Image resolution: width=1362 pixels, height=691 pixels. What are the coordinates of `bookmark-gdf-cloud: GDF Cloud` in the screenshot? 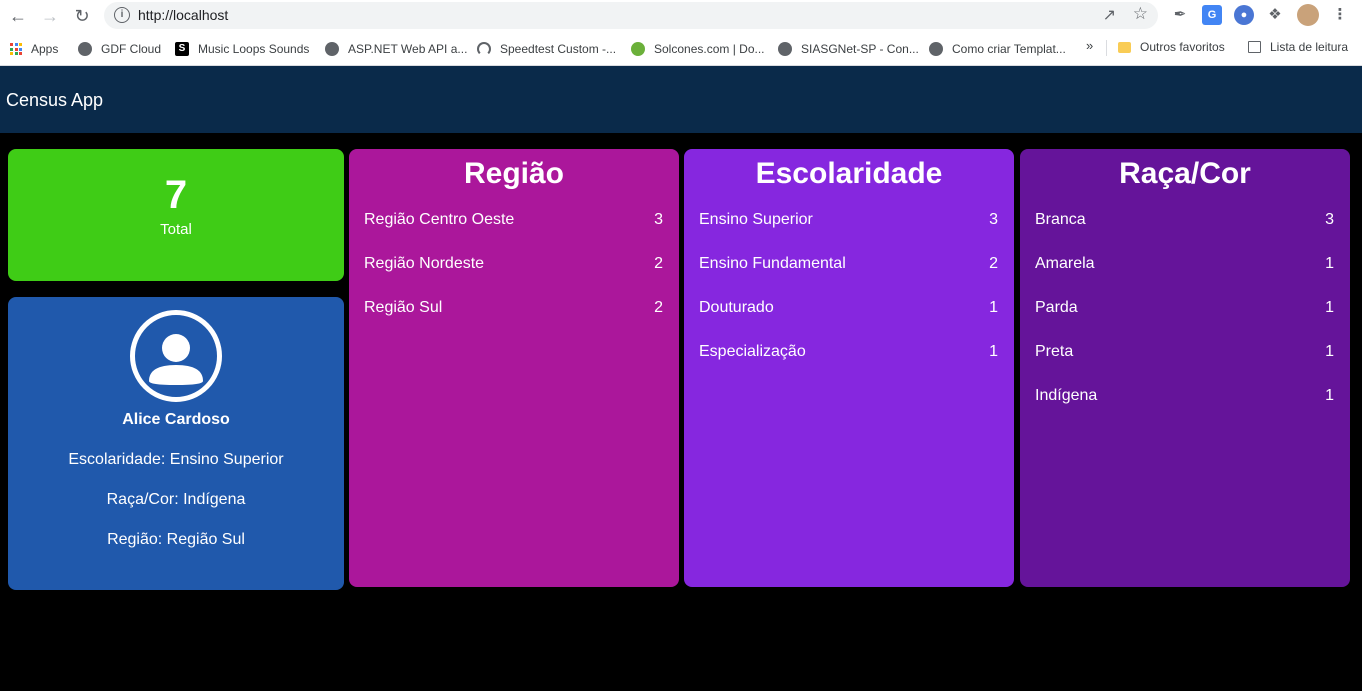 It's located at (119, 49).